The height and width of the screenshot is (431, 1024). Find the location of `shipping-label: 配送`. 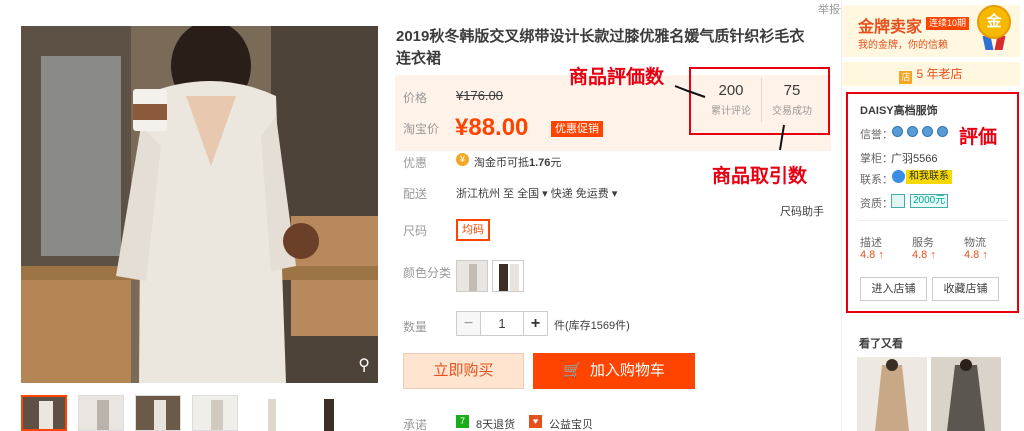

shipping-label: 配送 is located at coordinates (415, 194).